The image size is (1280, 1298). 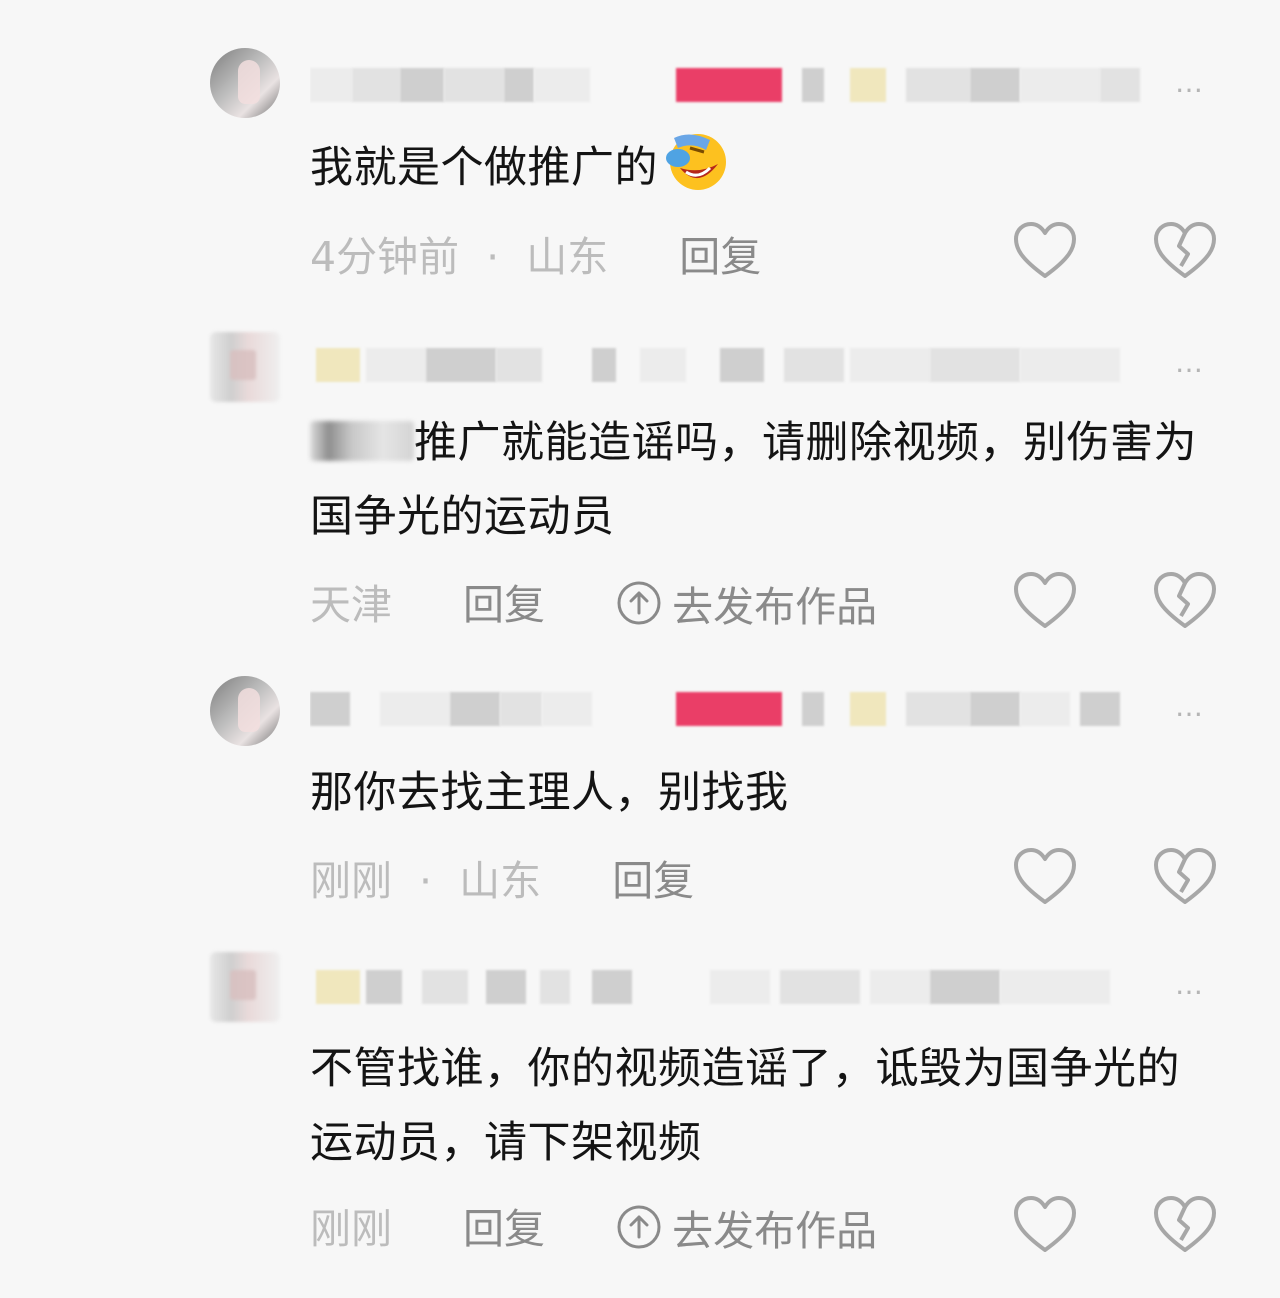 What do you see at coordinates (755, 166) in the screenshot?
I see `comment-text: 我就是个做推广的` at bounding box center [755, 166].